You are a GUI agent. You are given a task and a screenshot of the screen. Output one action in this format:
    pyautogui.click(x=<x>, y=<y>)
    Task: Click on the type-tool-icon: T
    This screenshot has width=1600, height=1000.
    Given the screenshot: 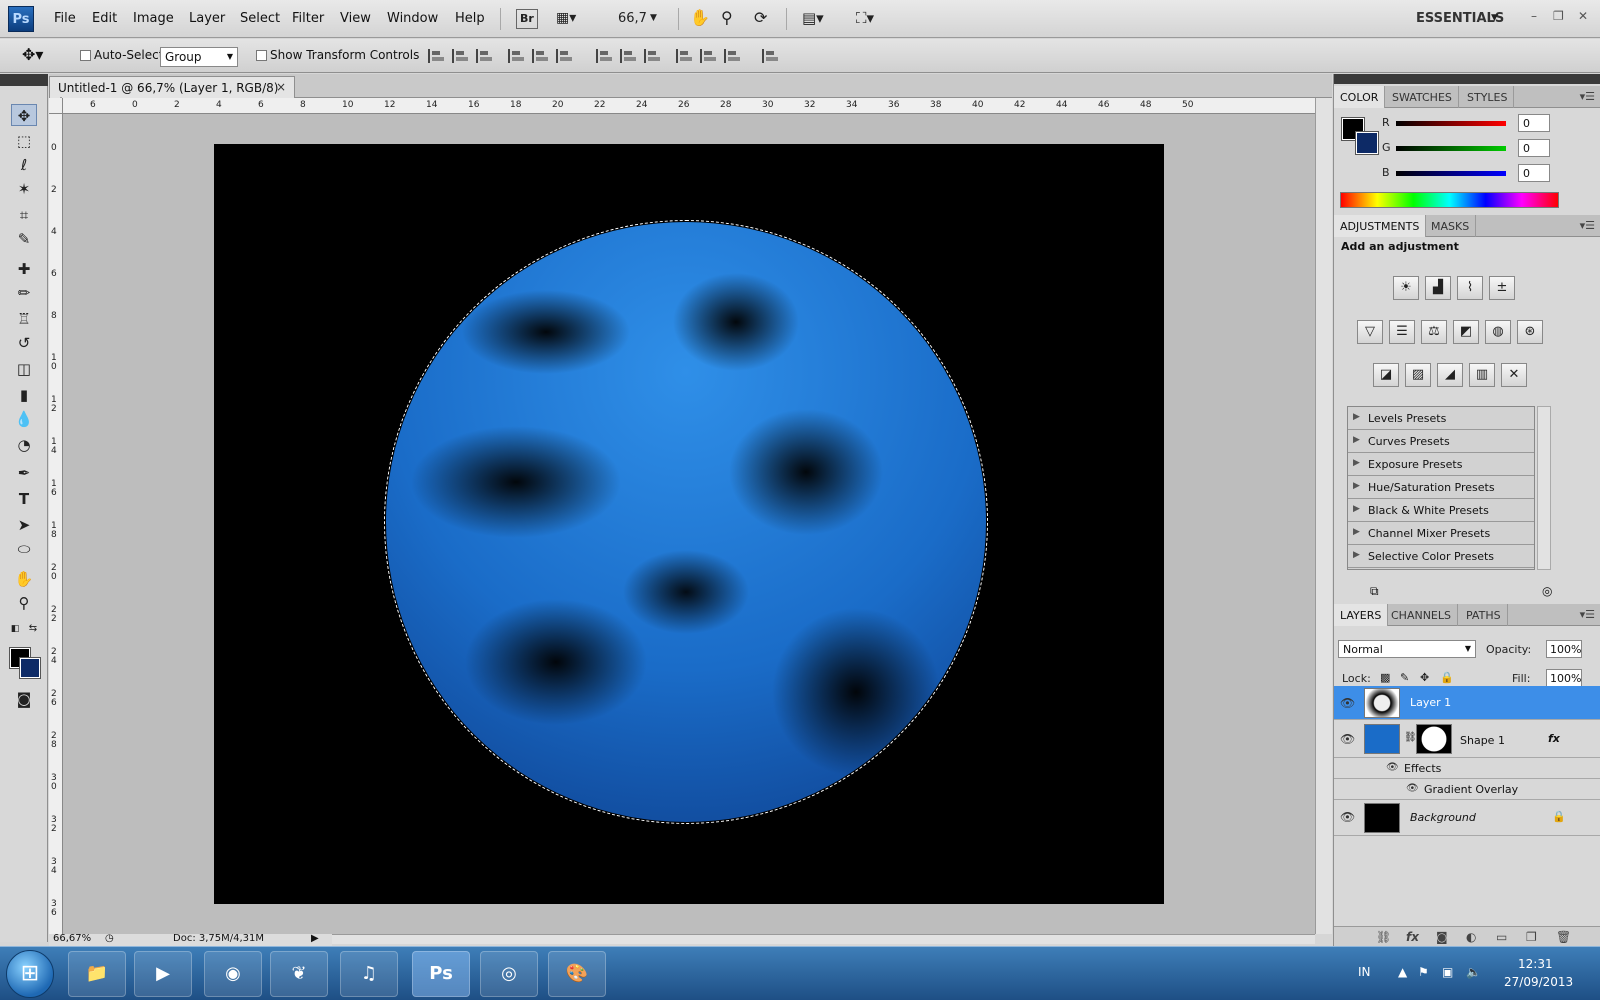 What is the action you would take?
    pyautogui.click(x=24, y=499)
    